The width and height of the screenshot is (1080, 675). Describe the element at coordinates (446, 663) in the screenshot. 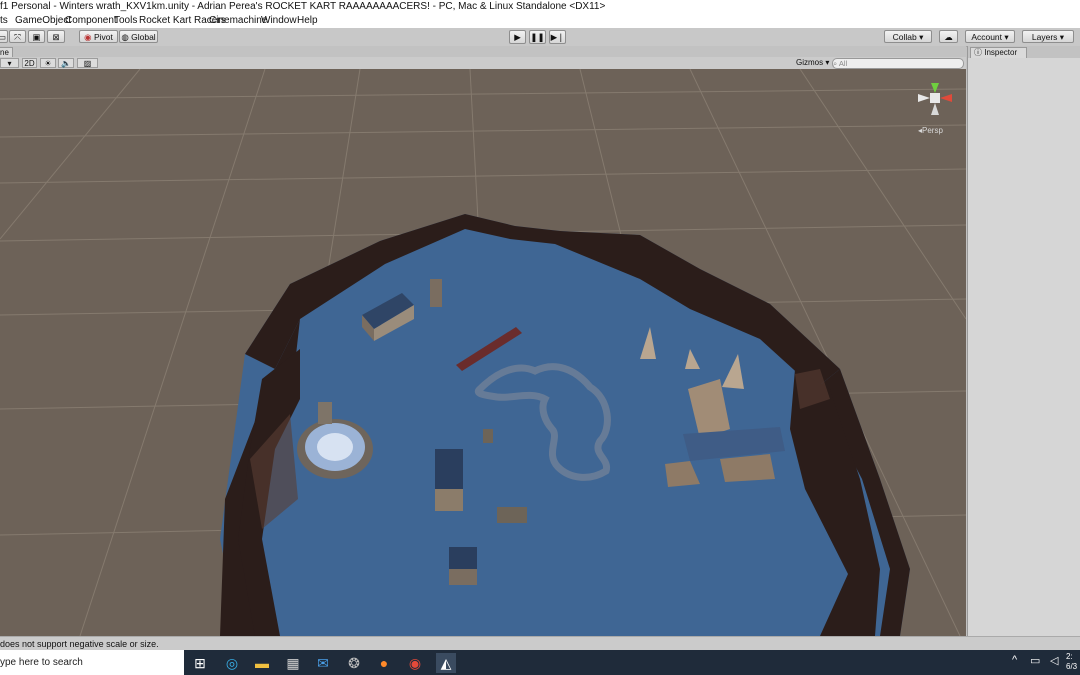

I see `unity-icon: ◭` at that location.